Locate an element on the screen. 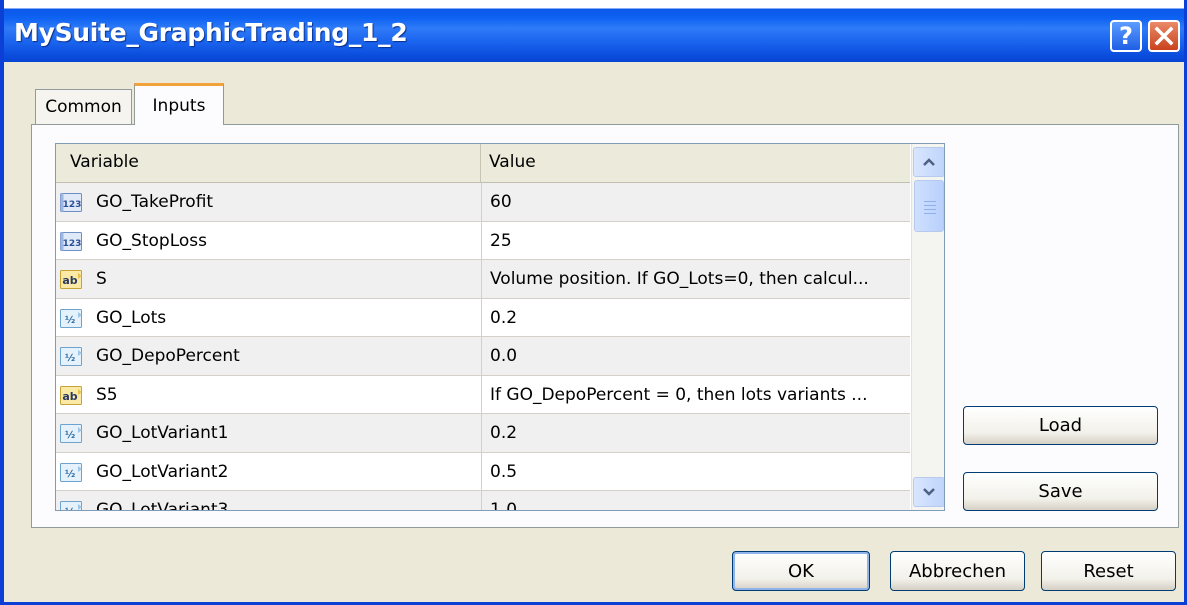 This screenshot has height=605, width=1187. window-title: MySuite_GraphicTrading_1_2 is located at coordinates (211, 32).